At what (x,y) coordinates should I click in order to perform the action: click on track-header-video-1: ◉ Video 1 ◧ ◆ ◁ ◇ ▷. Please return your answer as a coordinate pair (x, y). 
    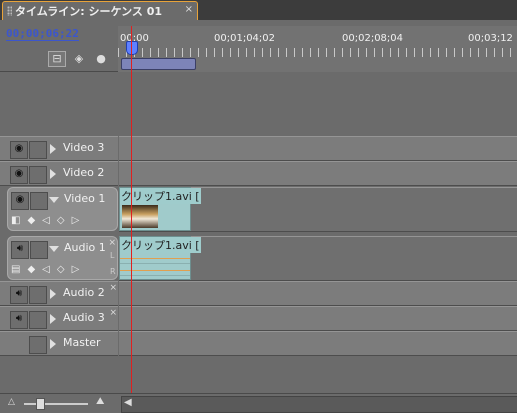
    Looking at the image, I should click on (62, 209).